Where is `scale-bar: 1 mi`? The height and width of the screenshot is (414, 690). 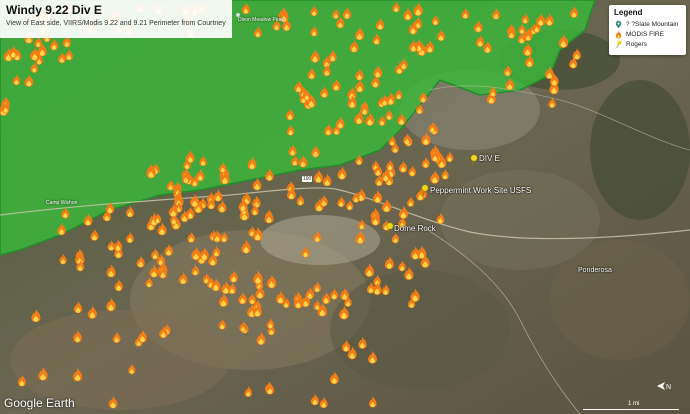 scale-bar: 1 mi is located at coordinates (631, 405).